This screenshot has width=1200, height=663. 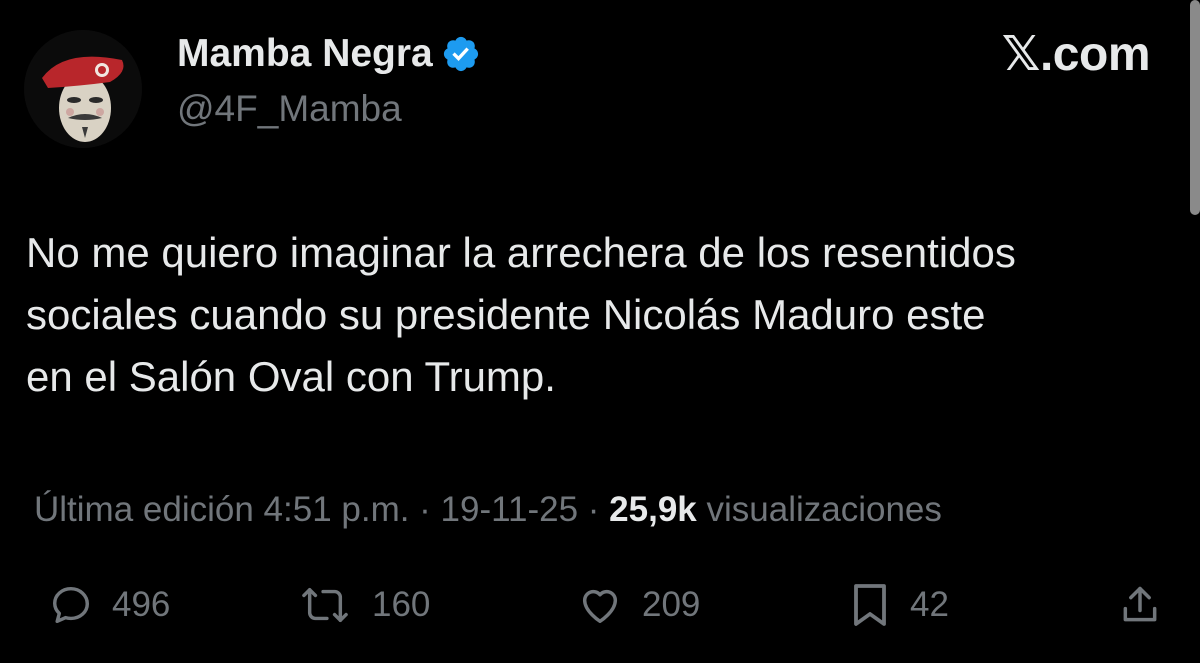 What do you see at coordinates (71, 605) in the screenshot?
I see `reply-icon` at bounding box center [71, 605].